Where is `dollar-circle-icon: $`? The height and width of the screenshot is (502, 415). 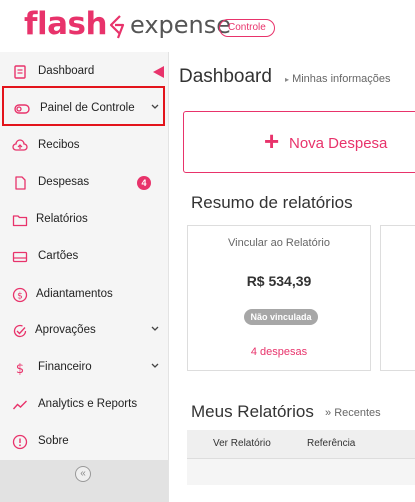 dollar-circle-icon: $ is located at coordinates (20, 295).